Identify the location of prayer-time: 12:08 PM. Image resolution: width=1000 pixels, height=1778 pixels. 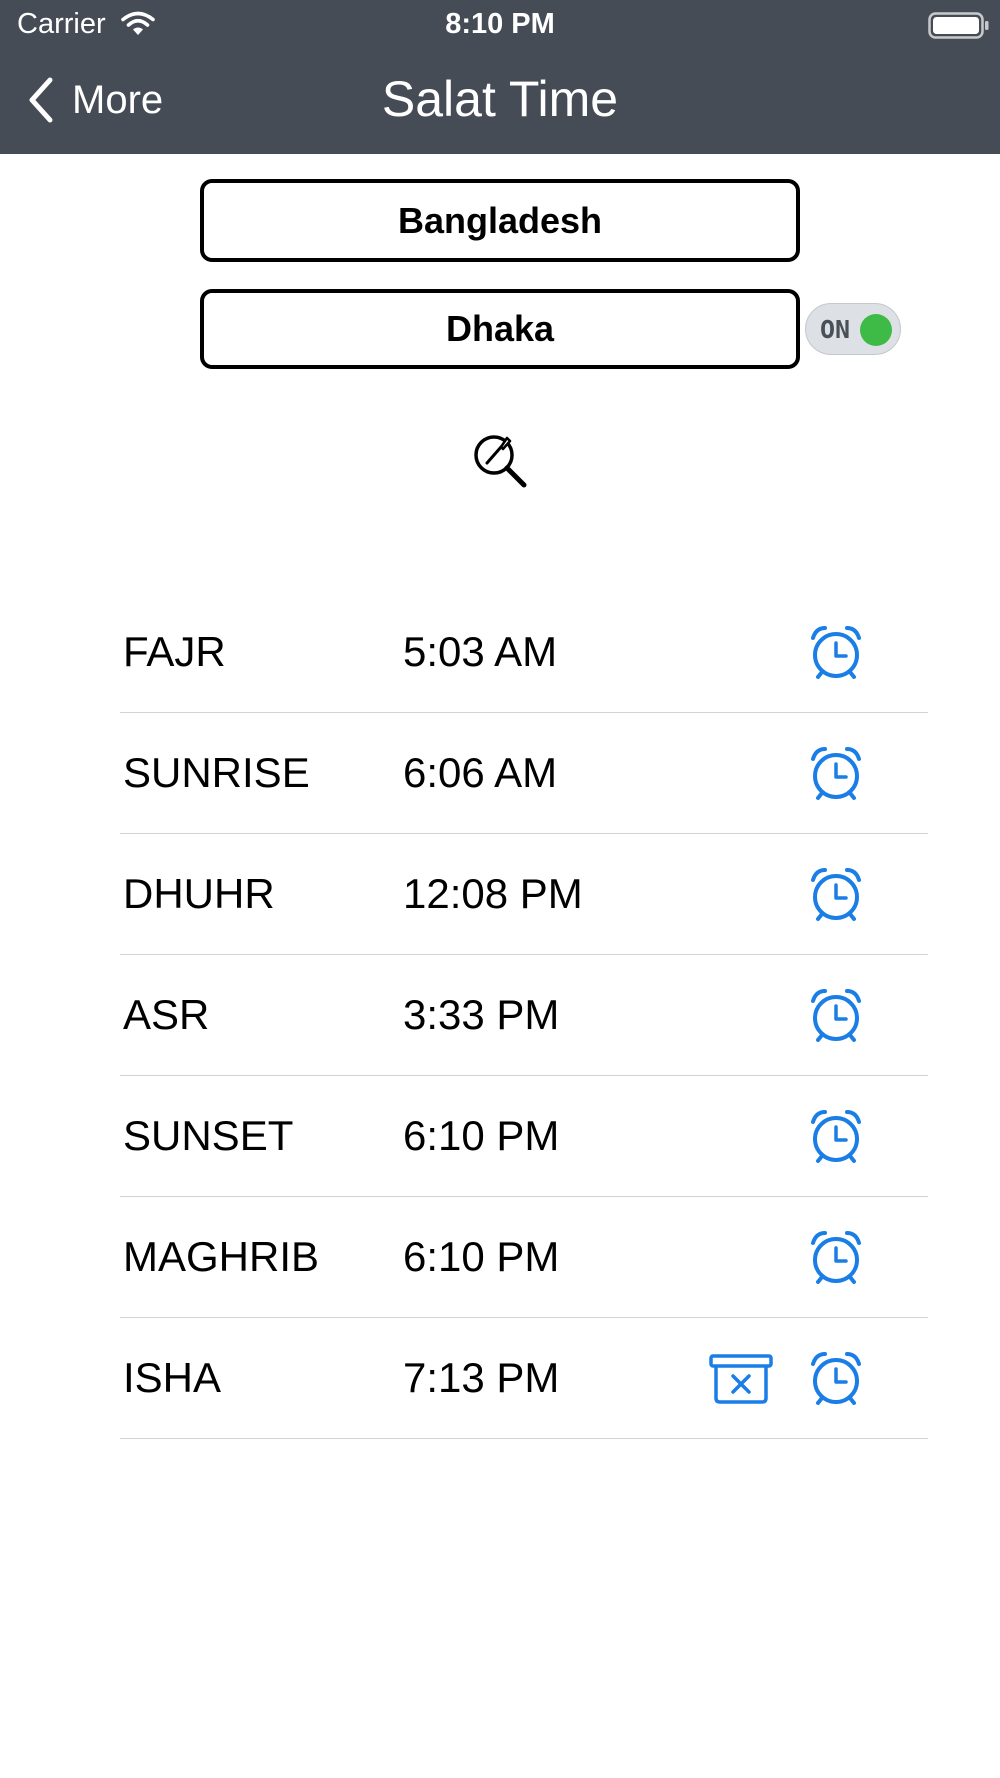
(493, 893).